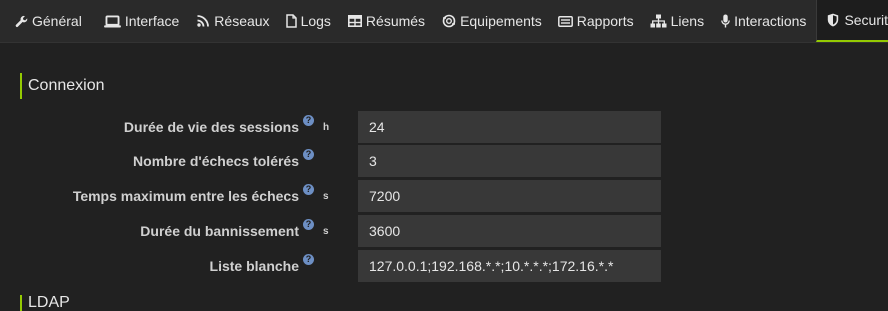  What do you see at coordinates (509, 231) in the screenshot?
I see `ban-duration-input` at bounding box center [509, 231].